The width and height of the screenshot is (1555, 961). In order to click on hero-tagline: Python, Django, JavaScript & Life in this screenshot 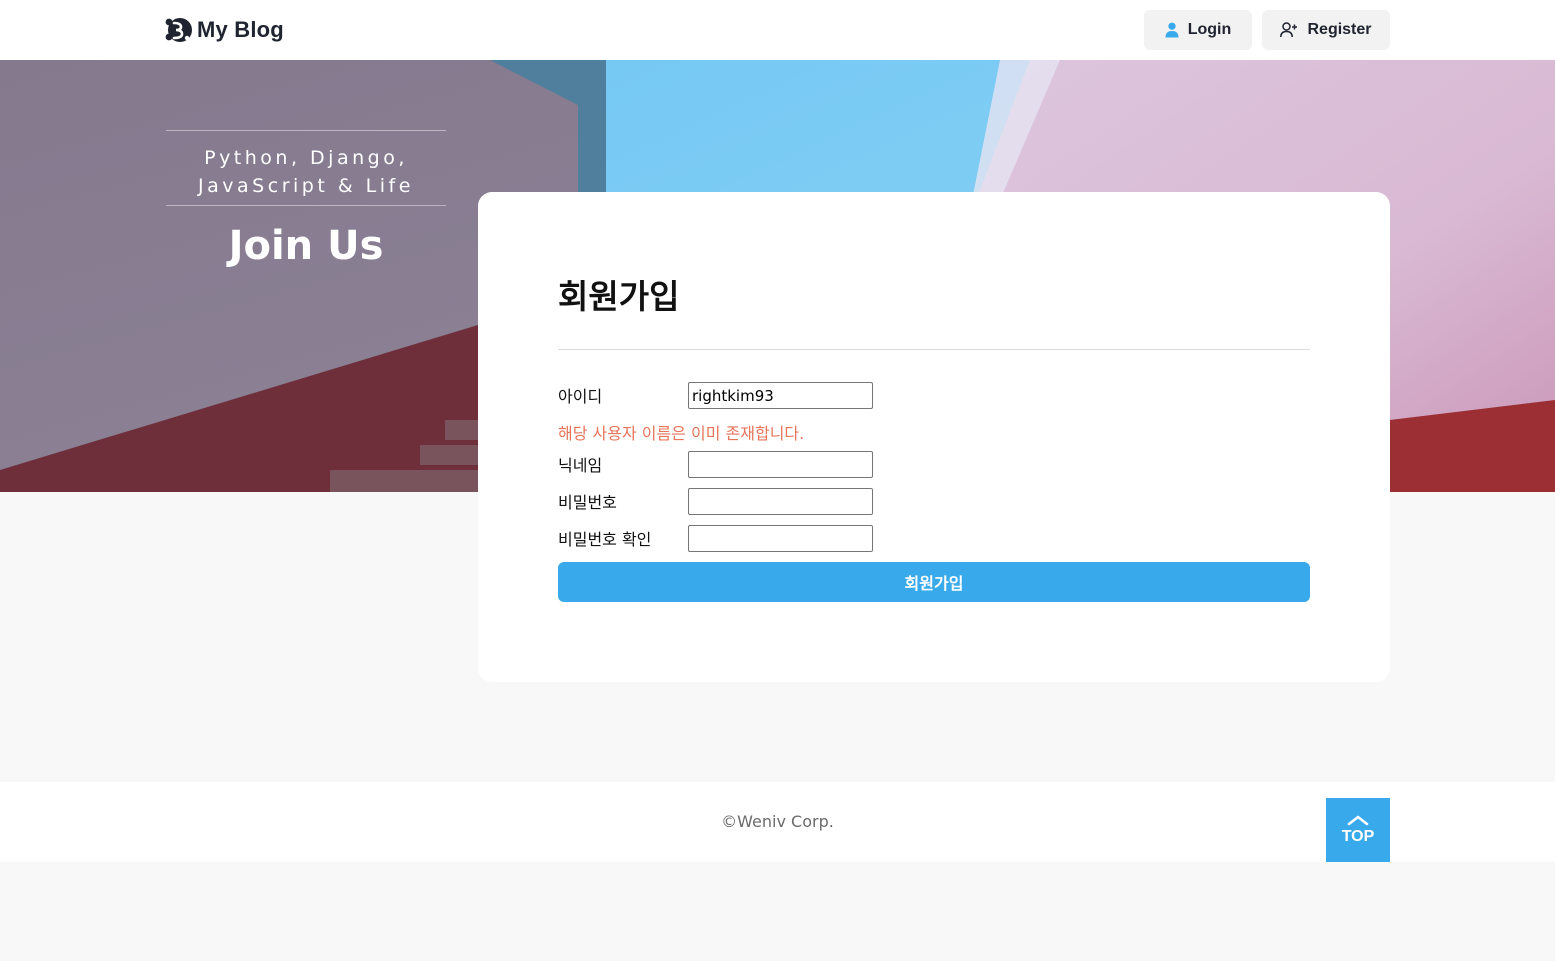, I will do `click(306, 172)`.